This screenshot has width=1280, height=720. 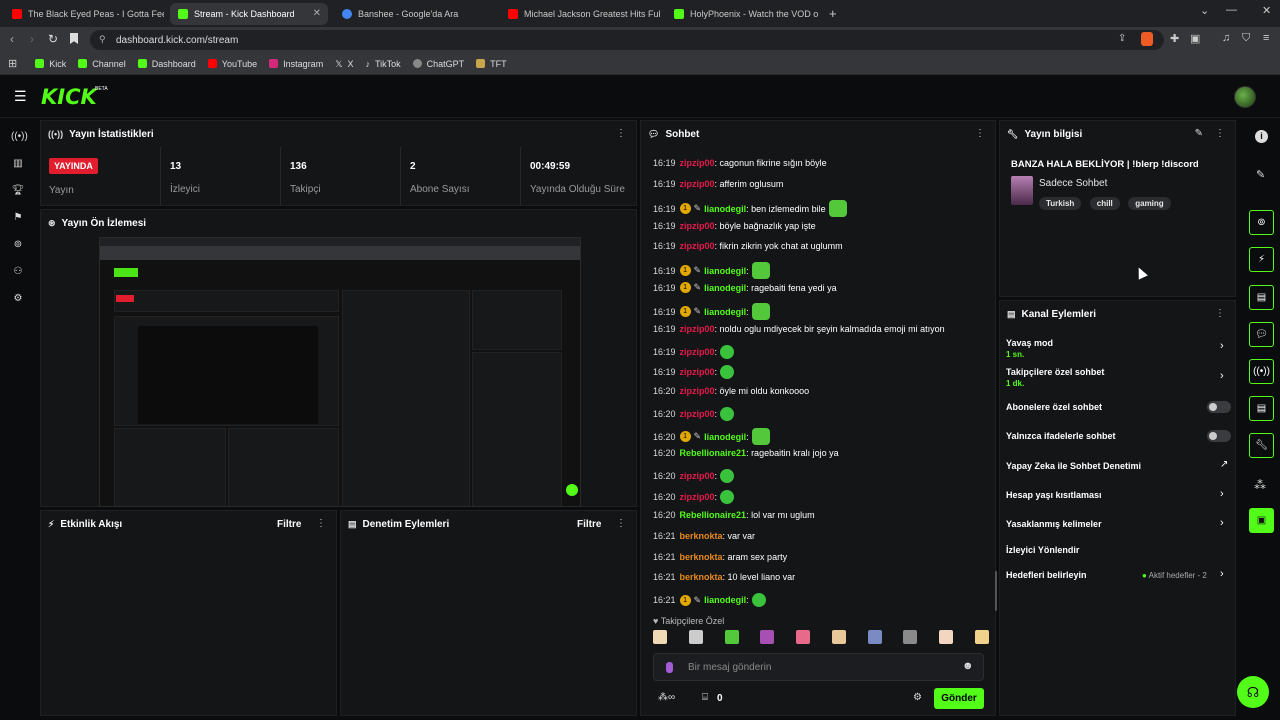 What do you see at coordinates (1147, 39) in the screenshot?
I see `brave-shield-icon` at bounding box center [1147, 39].